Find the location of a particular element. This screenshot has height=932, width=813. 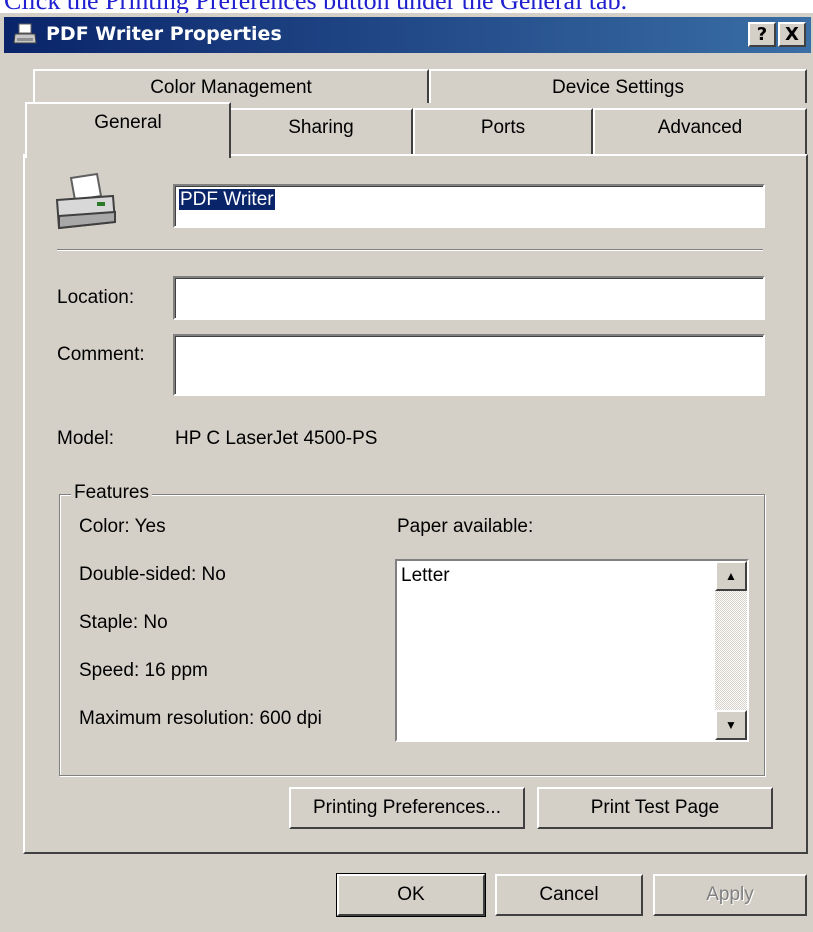

arrow-down-icon: ▼ is located at coordinates (731, 725).